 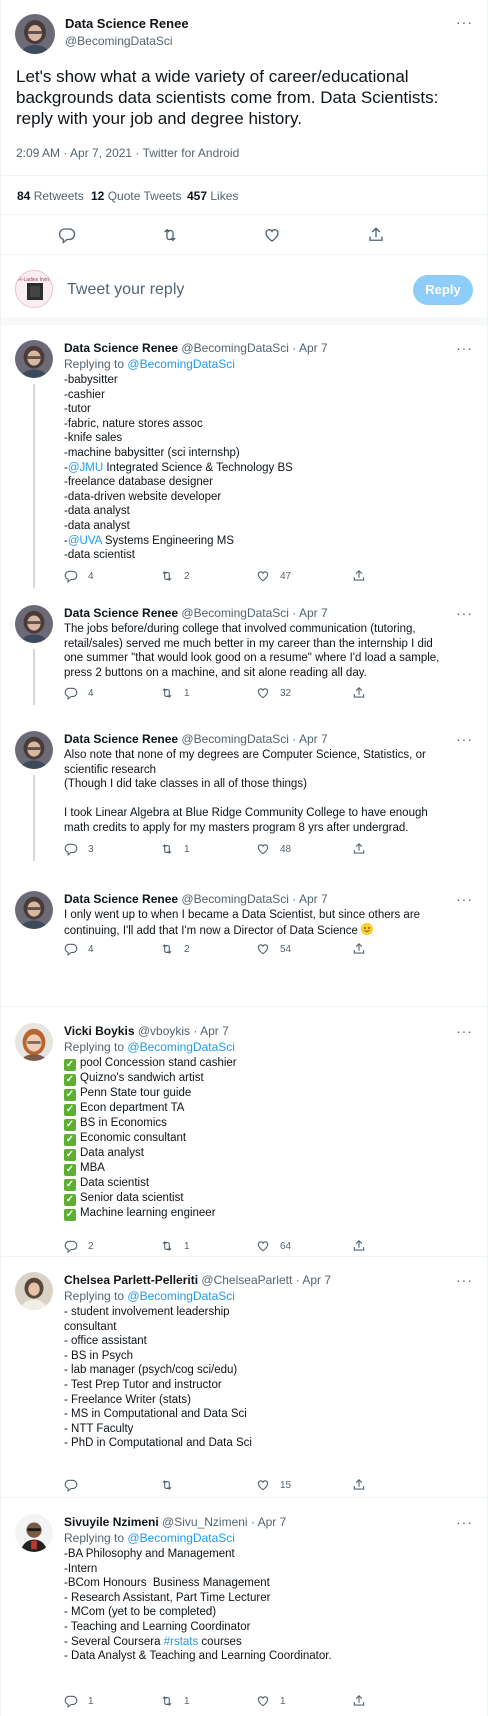 What do you see at coordinates (34, 289) in the screenshot?
I see `avatar: R-Ladies Irvine` at bounding box center [34, 289].